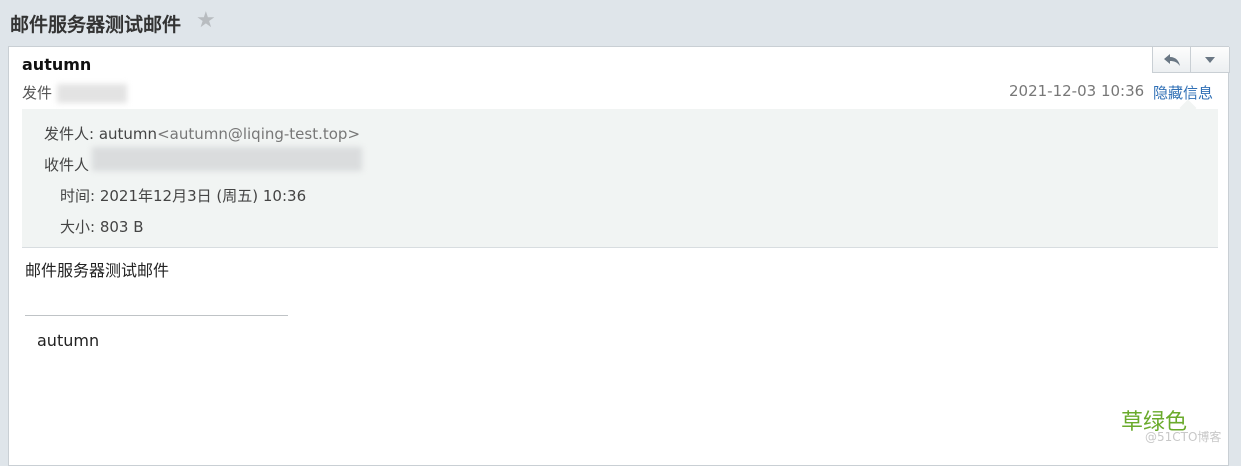  I want to click on sender-name: autumn, so click(56, 64).